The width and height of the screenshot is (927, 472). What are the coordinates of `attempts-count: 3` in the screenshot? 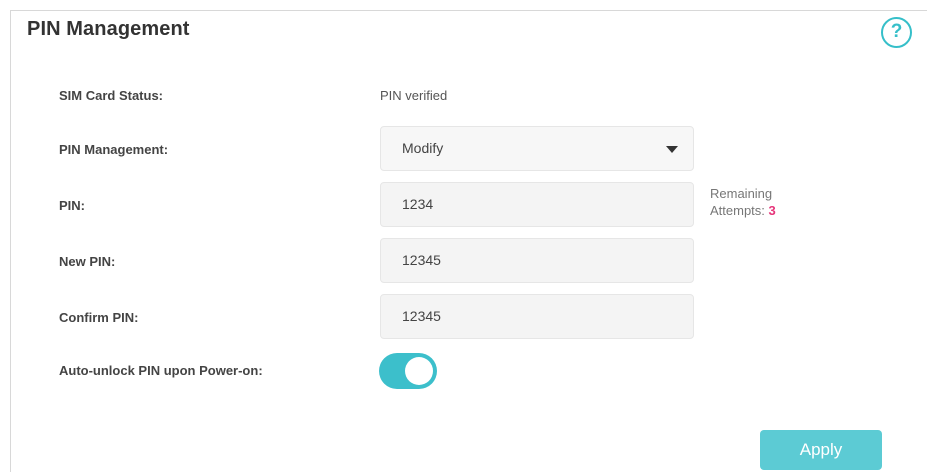 It's located at (772, 210).